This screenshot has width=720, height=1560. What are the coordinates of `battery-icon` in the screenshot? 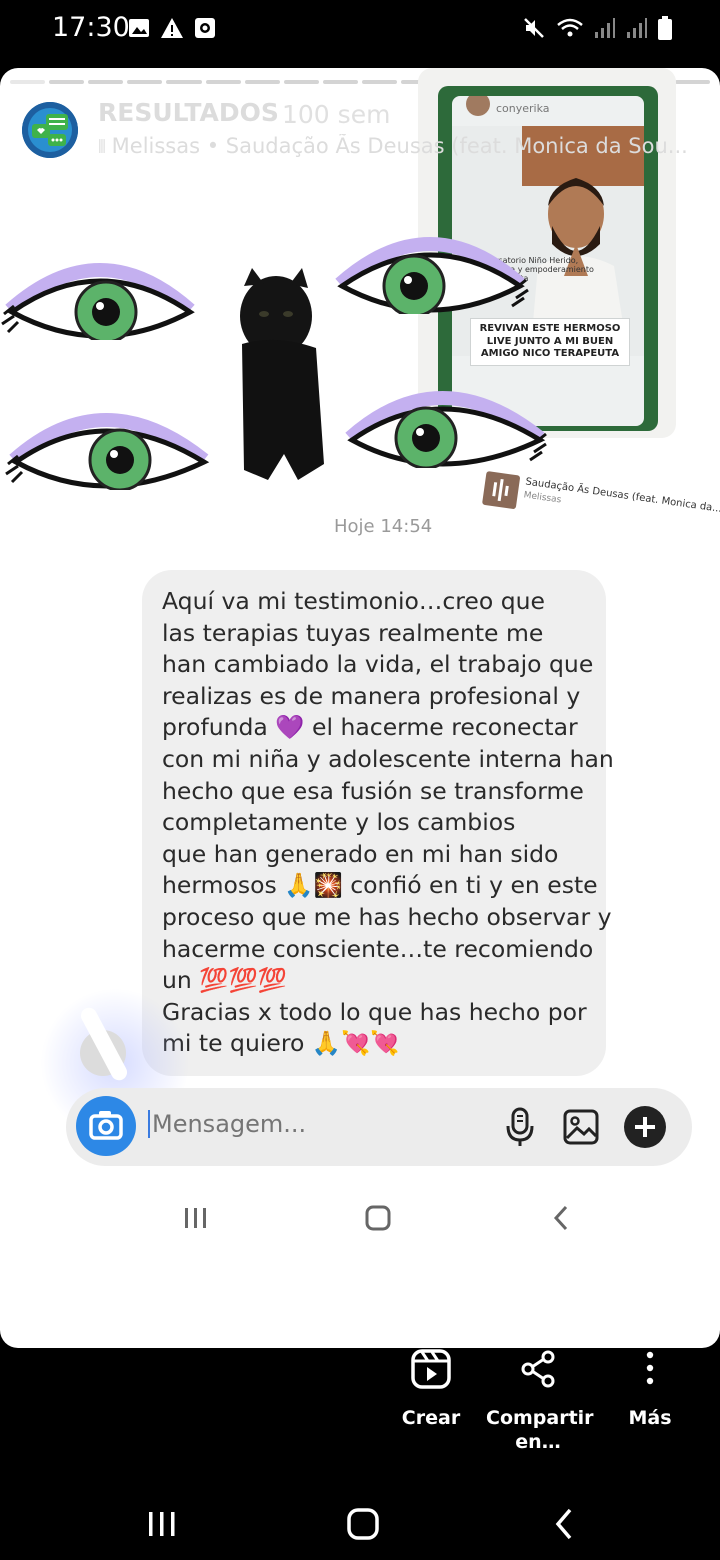 It's located at (665, 28).